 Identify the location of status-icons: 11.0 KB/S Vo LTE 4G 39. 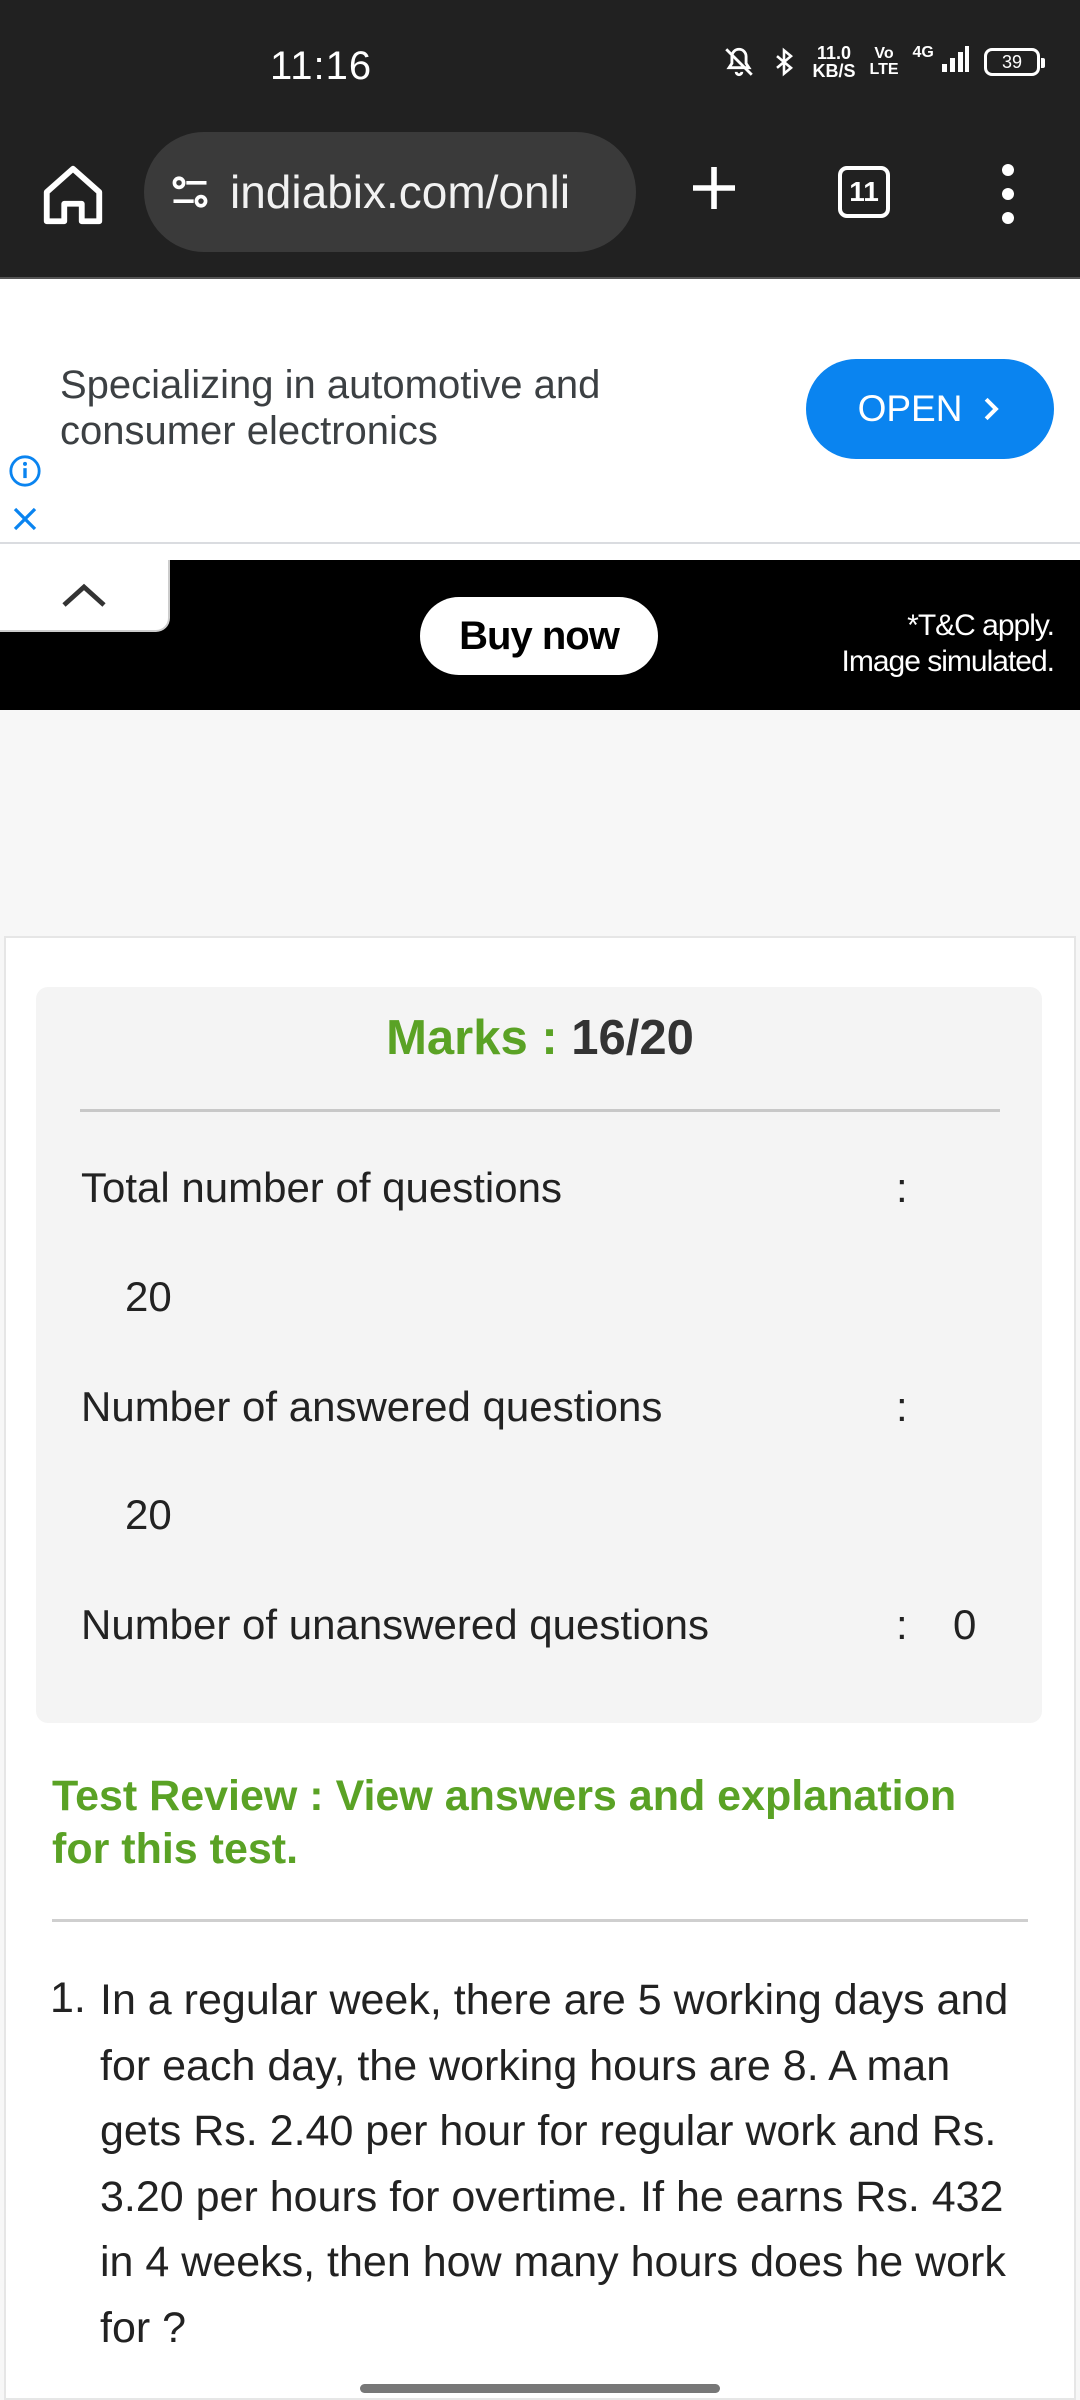
(883, 62).